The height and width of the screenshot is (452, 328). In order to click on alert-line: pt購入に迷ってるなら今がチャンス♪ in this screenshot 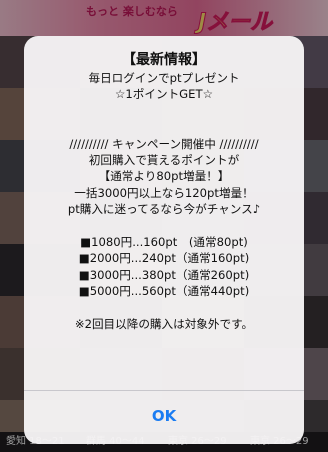, I will do `click(164, 209)`.